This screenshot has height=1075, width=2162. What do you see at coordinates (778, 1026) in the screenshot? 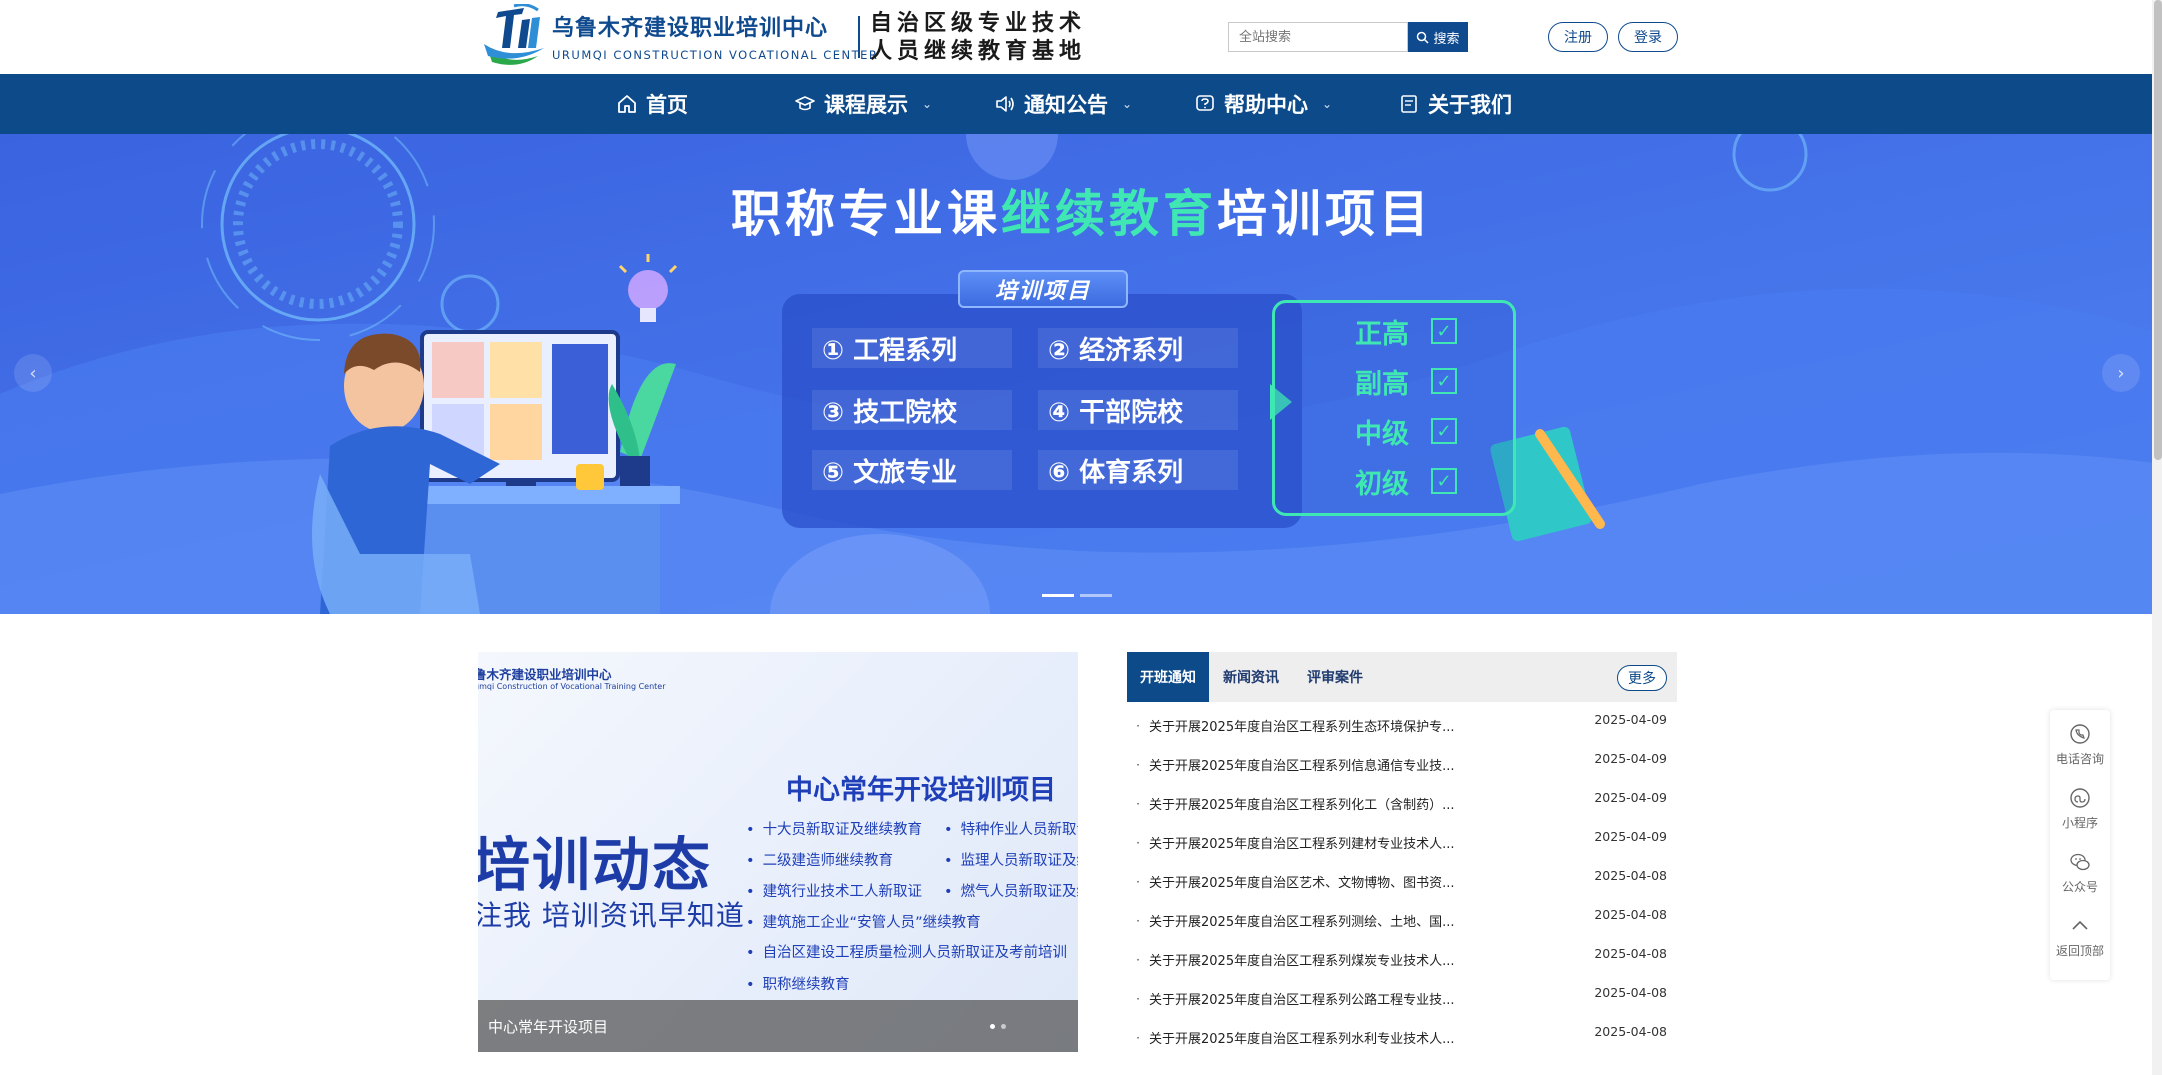
I see `feature-caption: 中心常年开设项目` at bounding box center [778, 1026].